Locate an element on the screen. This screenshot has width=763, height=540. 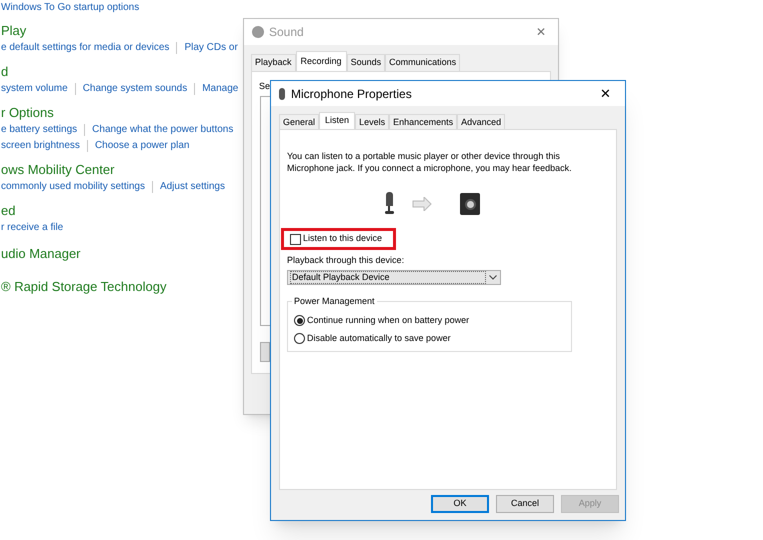
group-title: Power Management is located at coordinates (334, 301).